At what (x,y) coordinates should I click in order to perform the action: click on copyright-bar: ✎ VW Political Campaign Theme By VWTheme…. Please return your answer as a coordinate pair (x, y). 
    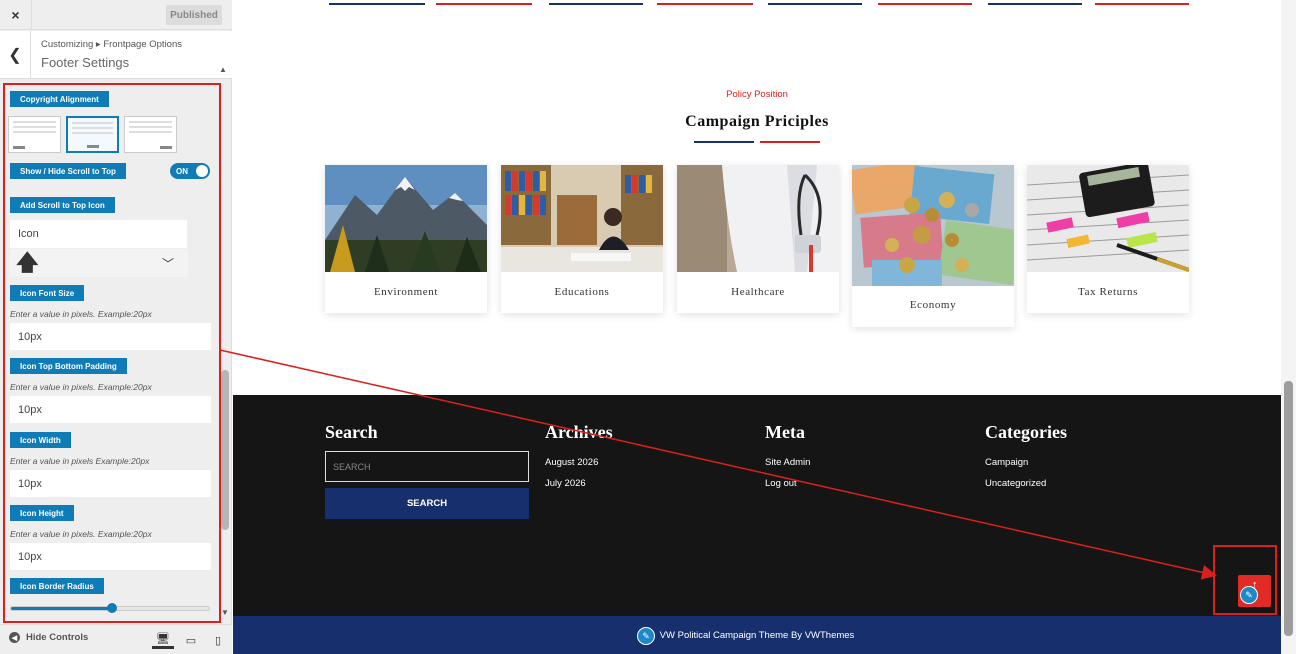
    Looking at the image, I should click on (757, 635).